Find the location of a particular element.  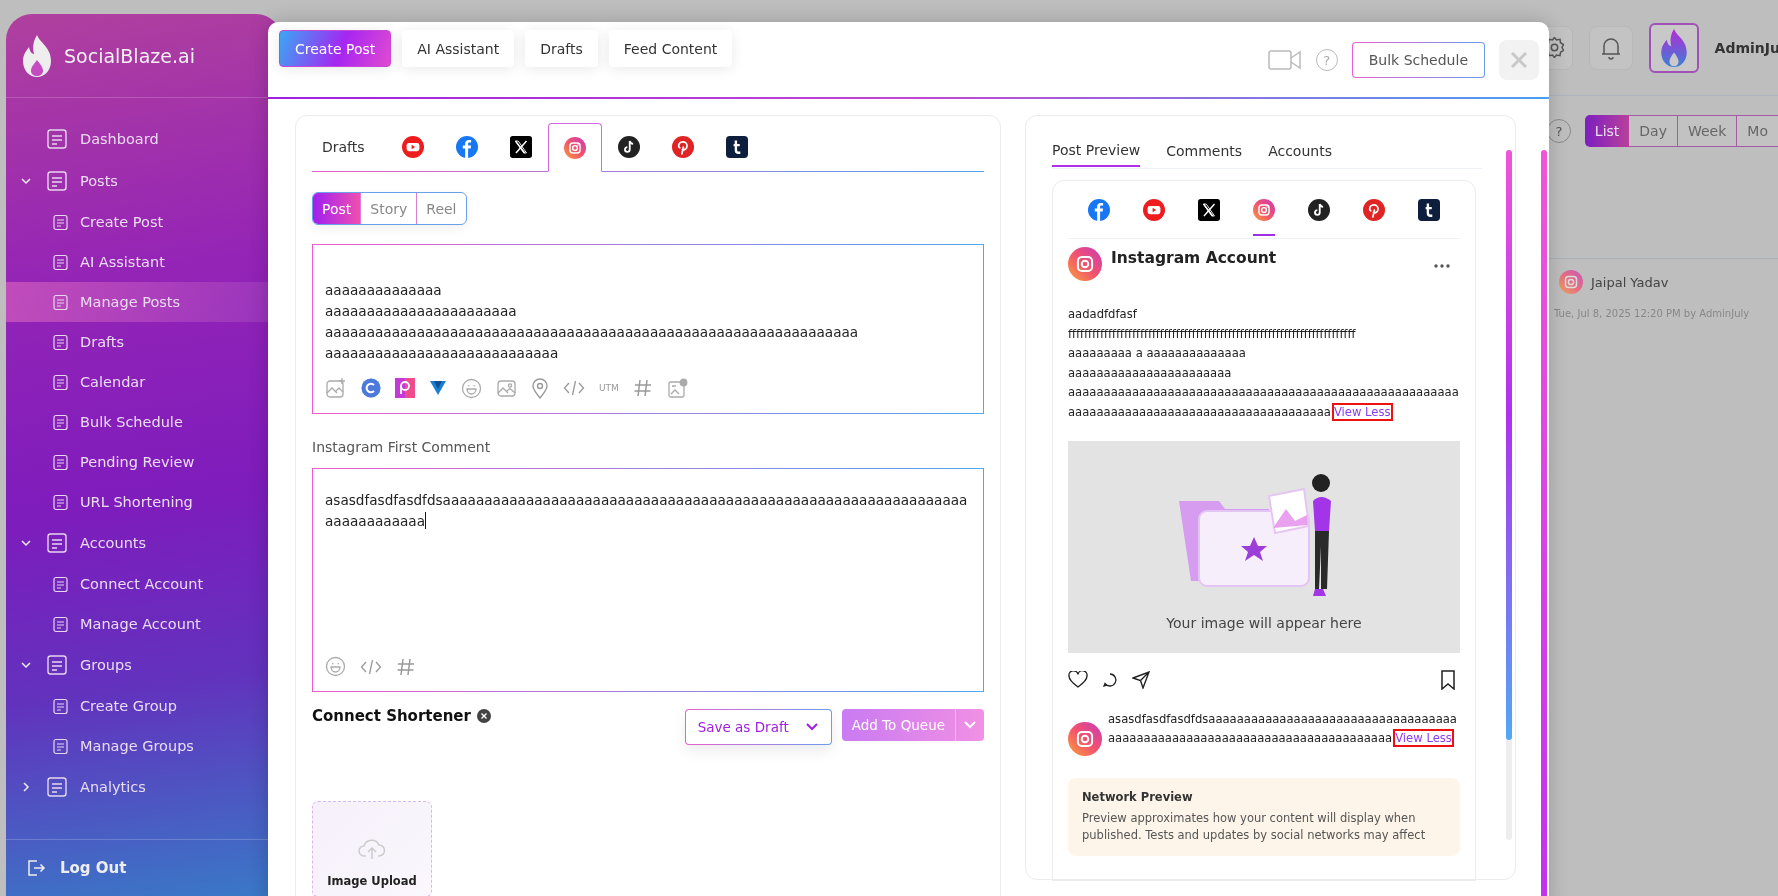

network-tab: Drafts is located at coordinates (349, 147).